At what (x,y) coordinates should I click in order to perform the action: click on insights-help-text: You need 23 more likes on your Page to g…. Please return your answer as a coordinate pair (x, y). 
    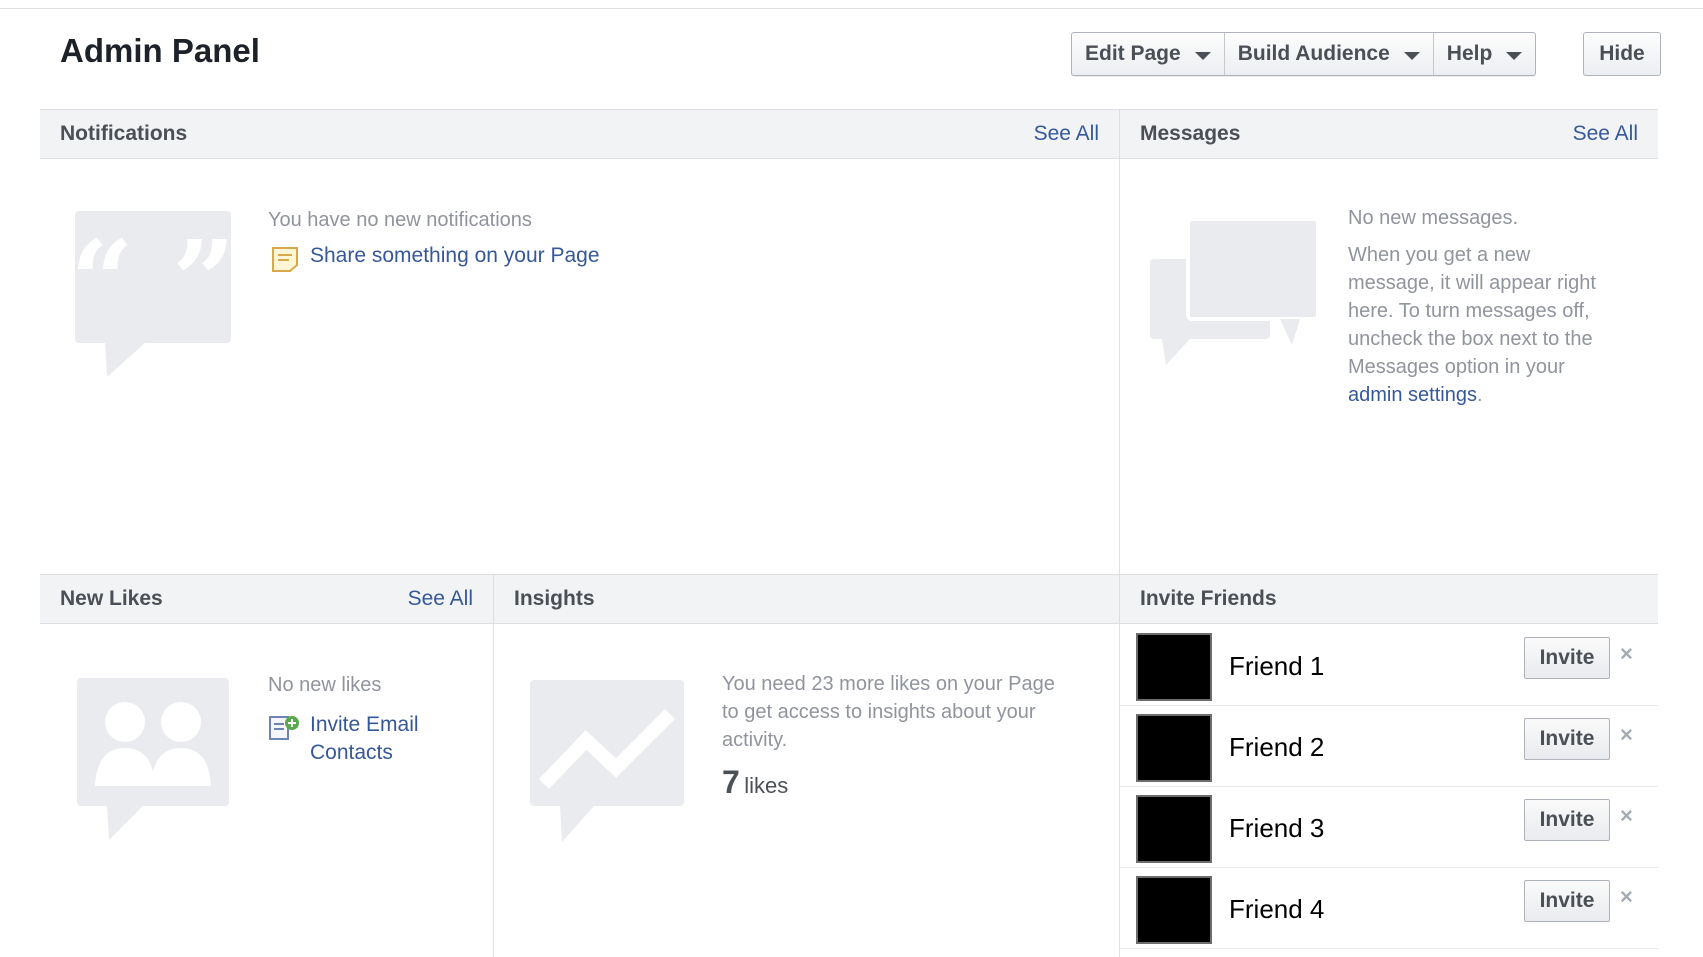
    Looking at the image, I should click on (888, 712).